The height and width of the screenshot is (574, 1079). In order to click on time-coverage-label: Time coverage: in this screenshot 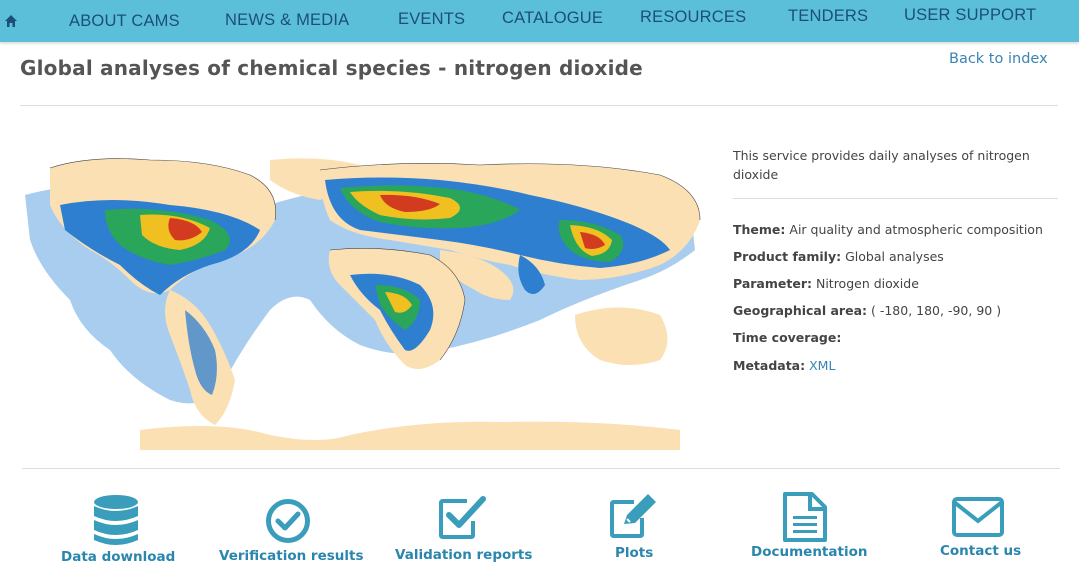, I will do `click(787, 337)`.